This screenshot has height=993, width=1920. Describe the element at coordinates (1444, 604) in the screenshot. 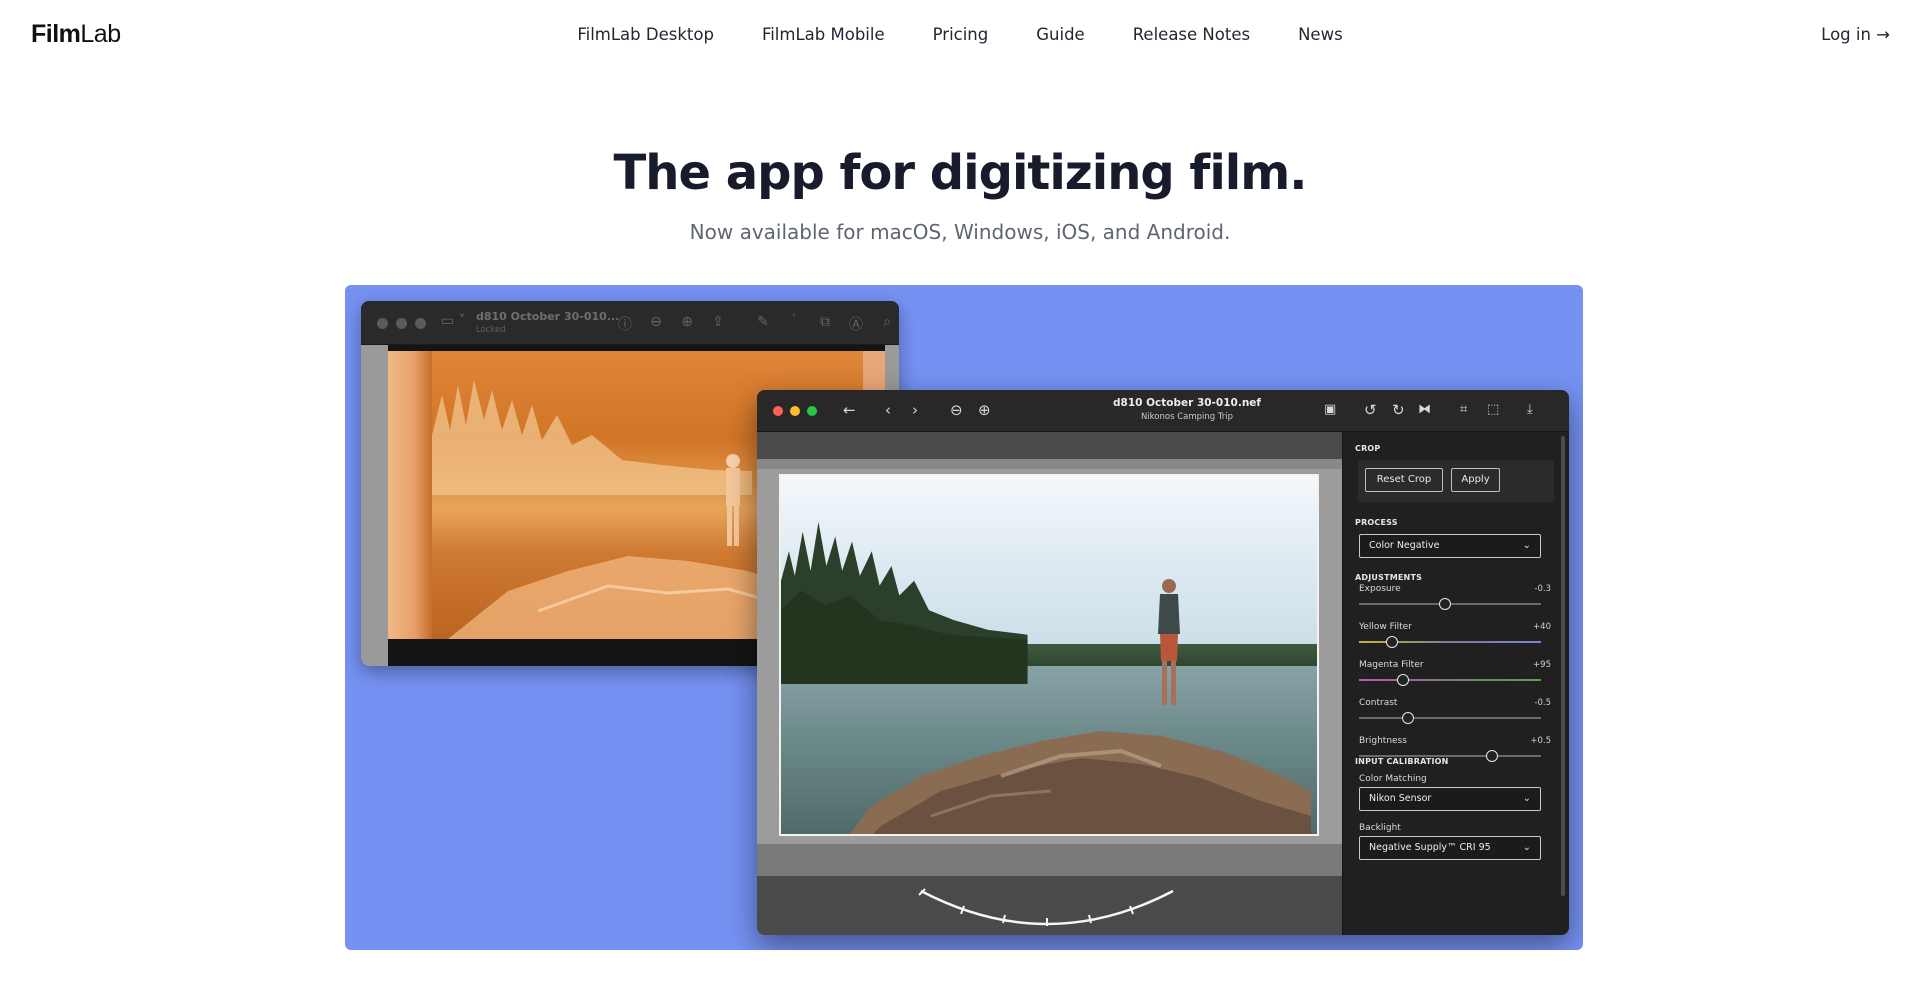

I see `exposure-slider-handle` at that location.